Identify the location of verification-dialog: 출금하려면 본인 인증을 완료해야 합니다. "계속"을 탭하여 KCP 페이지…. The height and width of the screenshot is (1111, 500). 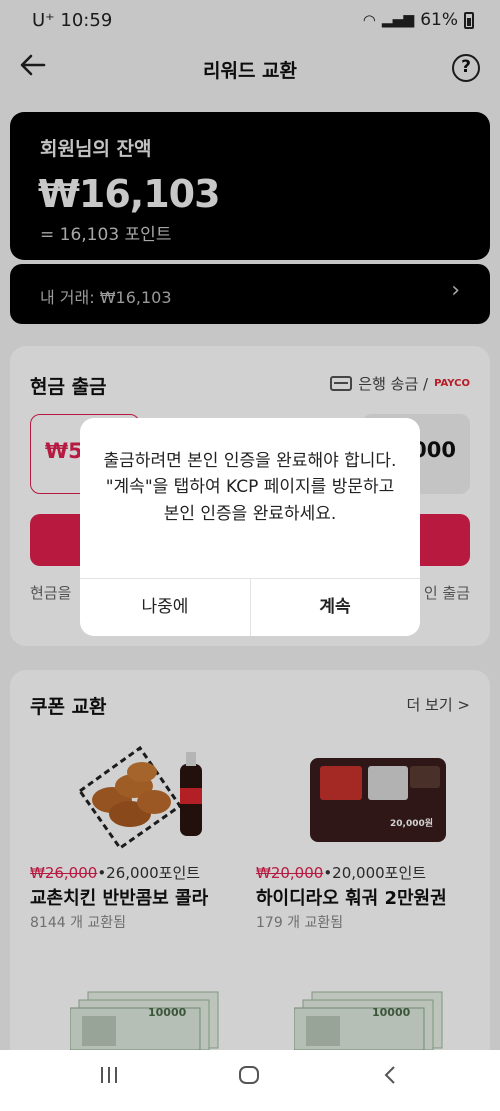
(250, 527).